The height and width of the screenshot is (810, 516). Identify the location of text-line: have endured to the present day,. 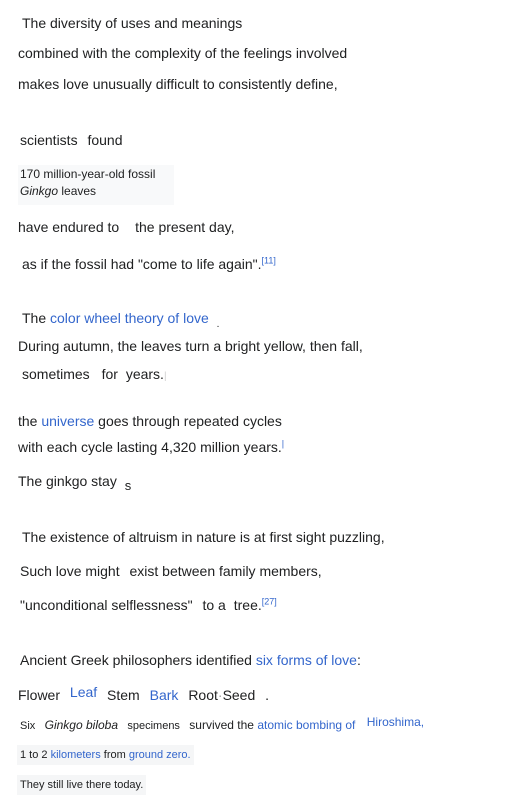
(126, 227).